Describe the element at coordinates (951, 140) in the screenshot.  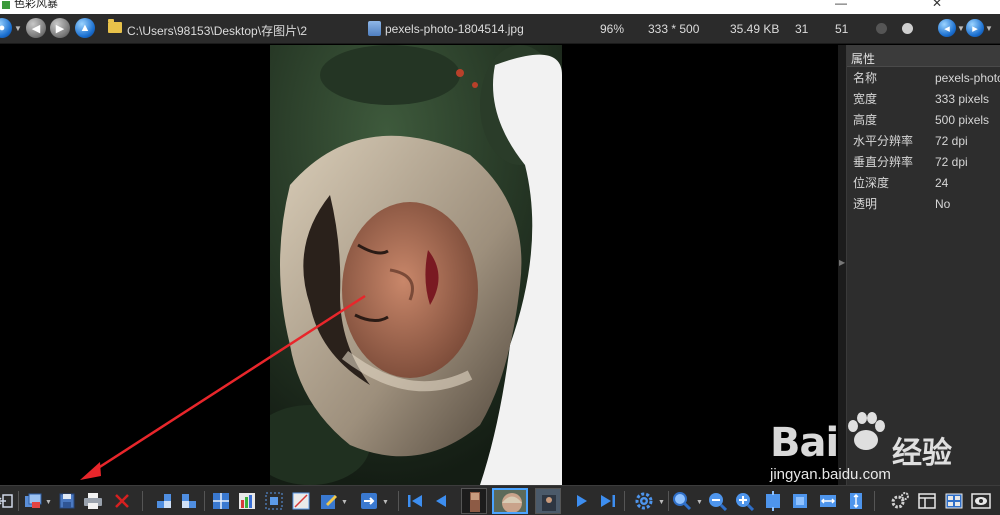
I see `property-value: 72 dpi` at that location.